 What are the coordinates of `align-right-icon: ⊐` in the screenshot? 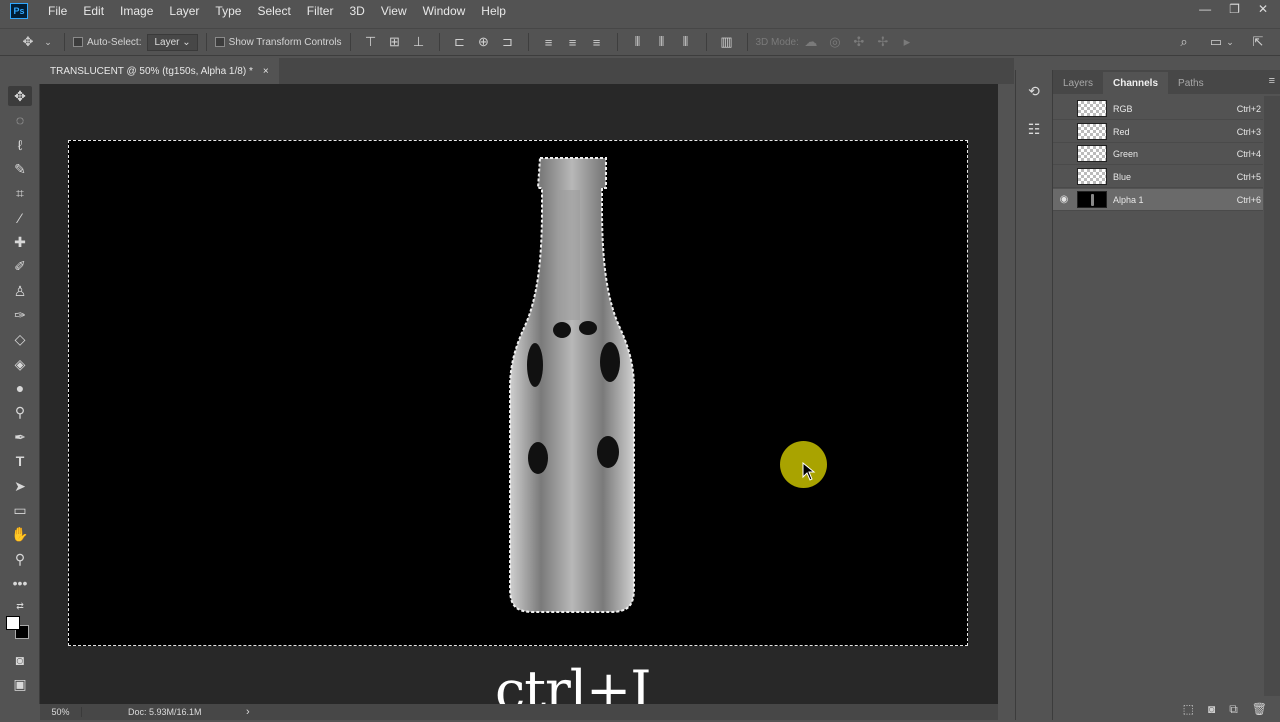 It's located at (508, 42).